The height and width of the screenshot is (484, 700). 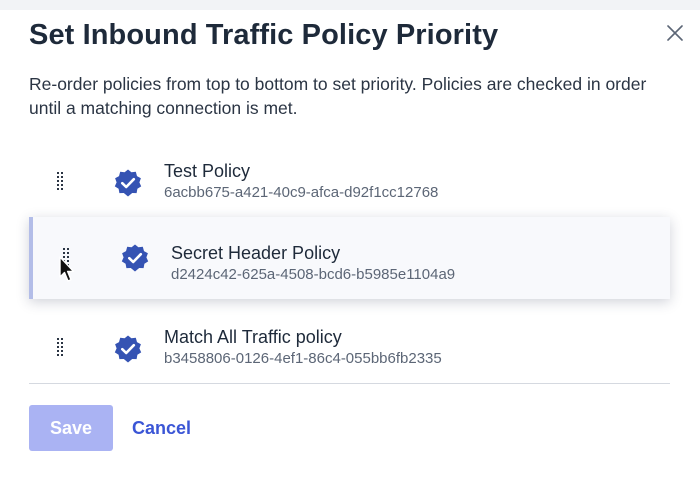 What do you see at coordinates (256, 253) in the screenshot?
I see `policy-name: Secret Header Policy` at bounding box center [256, 253].